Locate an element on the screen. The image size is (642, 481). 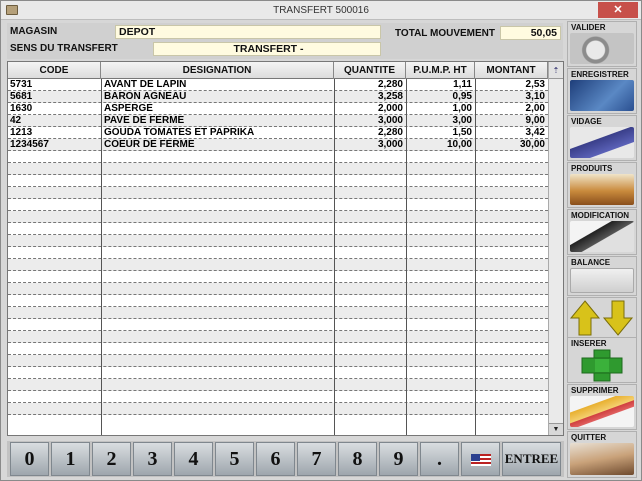
column-header-pump: P.U.M.P. HT is located at coordinates (440, 70).